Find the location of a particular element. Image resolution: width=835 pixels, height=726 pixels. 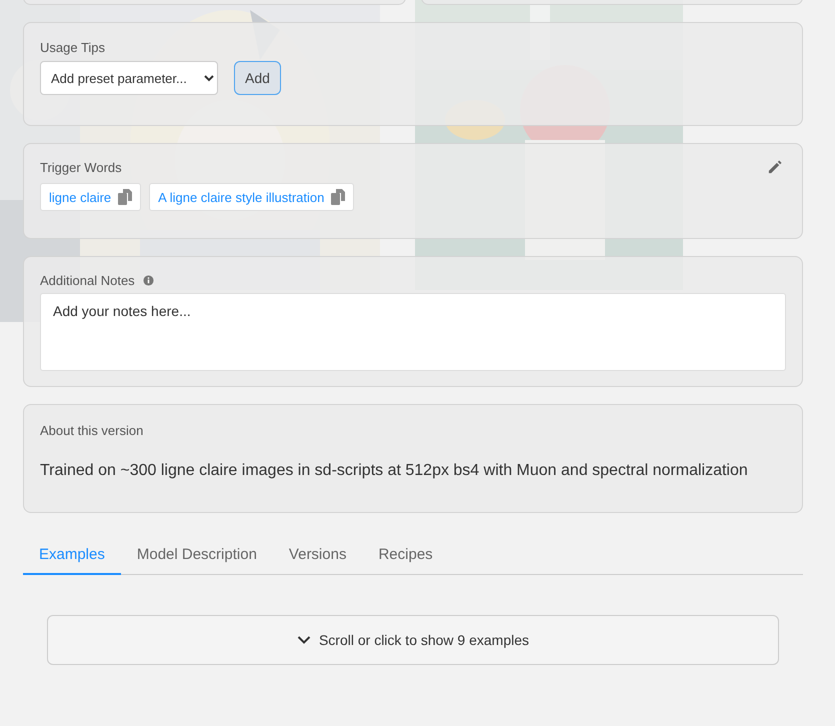

section-label: About this version is located at coordinates (92, 430).